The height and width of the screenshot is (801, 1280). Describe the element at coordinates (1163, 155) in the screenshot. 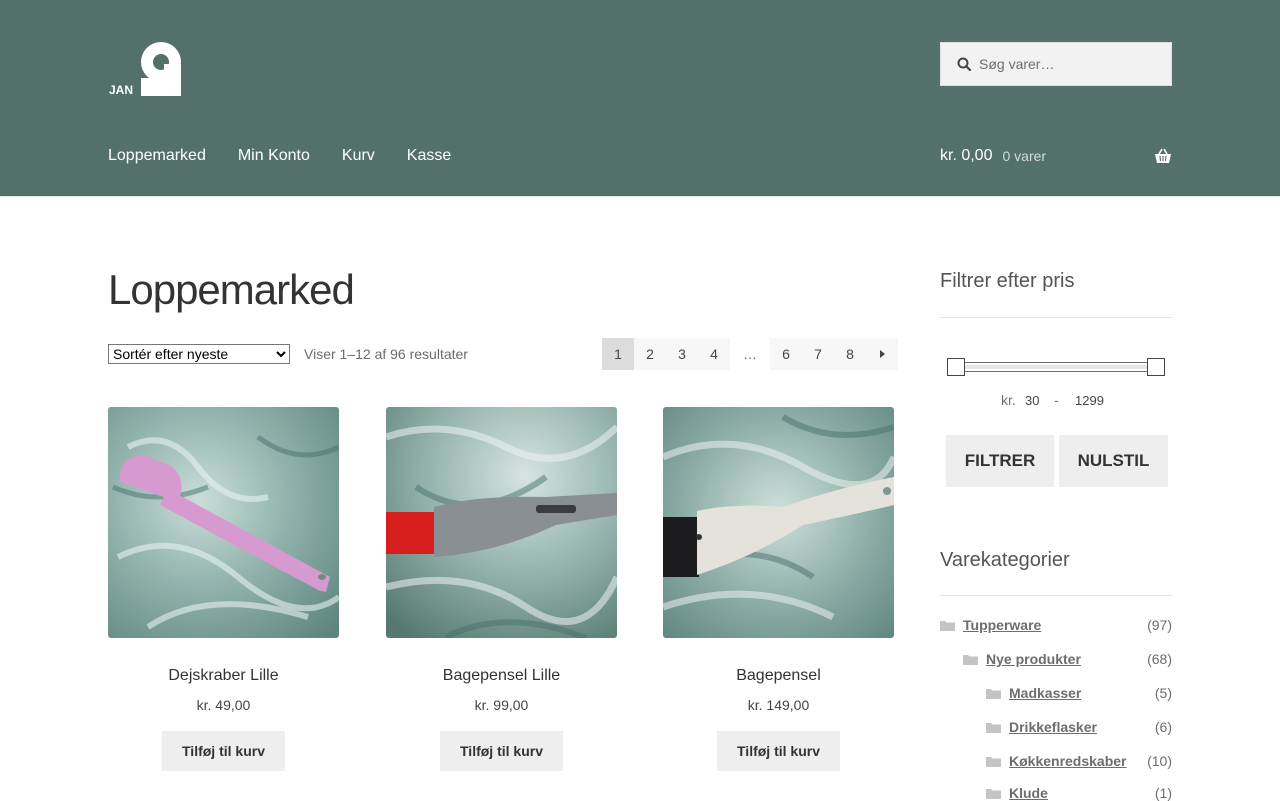

I see `basket-icon` at that location.